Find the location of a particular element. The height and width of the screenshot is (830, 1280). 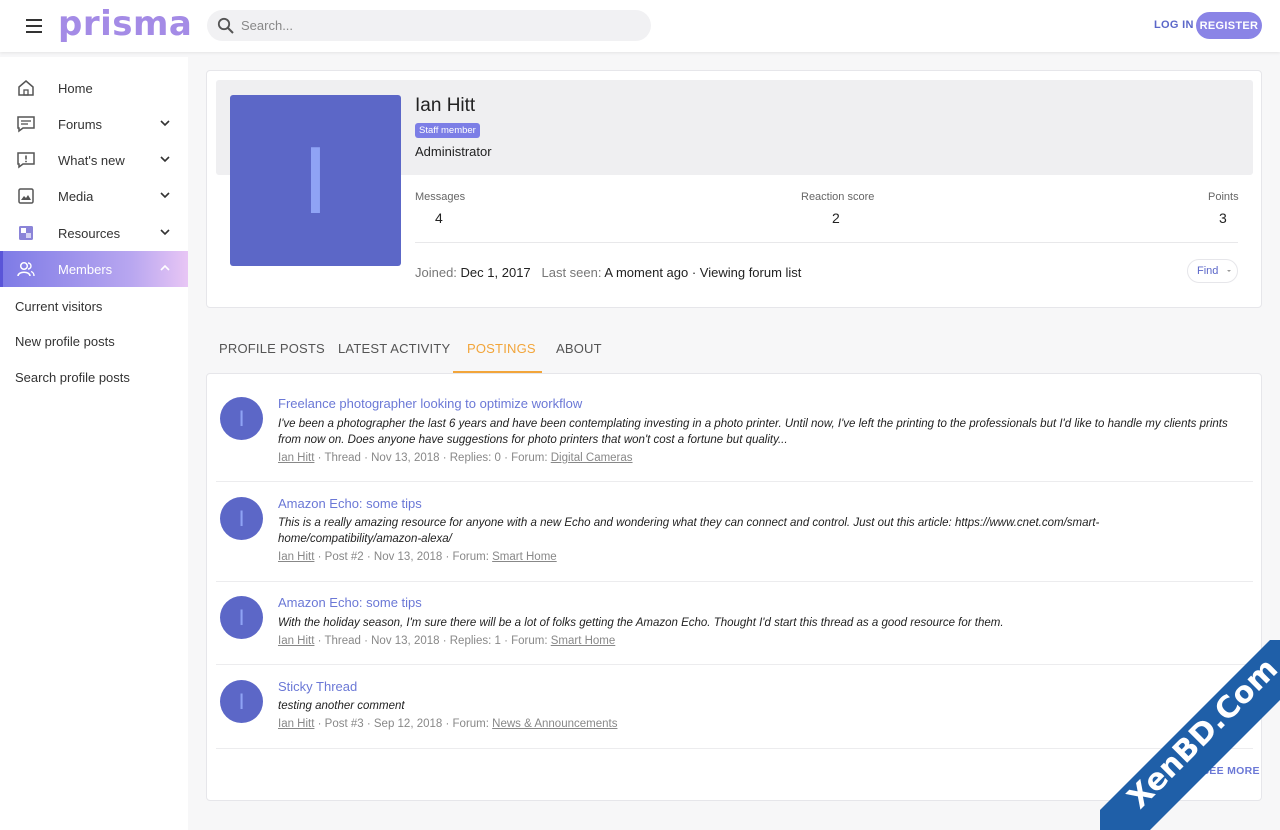

sidebar-item-media: Media is located at coordinates (94, 196).